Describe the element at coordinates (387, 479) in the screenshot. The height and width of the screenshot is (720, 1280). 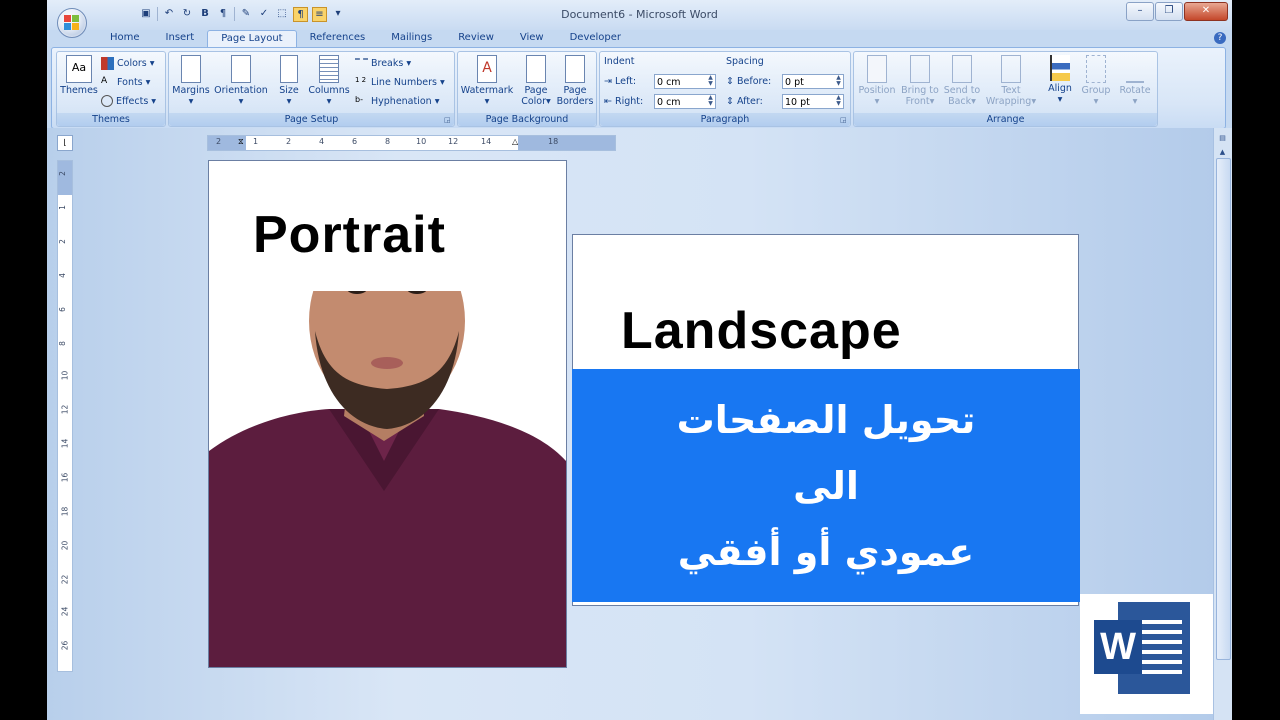
I see `person-photo` at that location.